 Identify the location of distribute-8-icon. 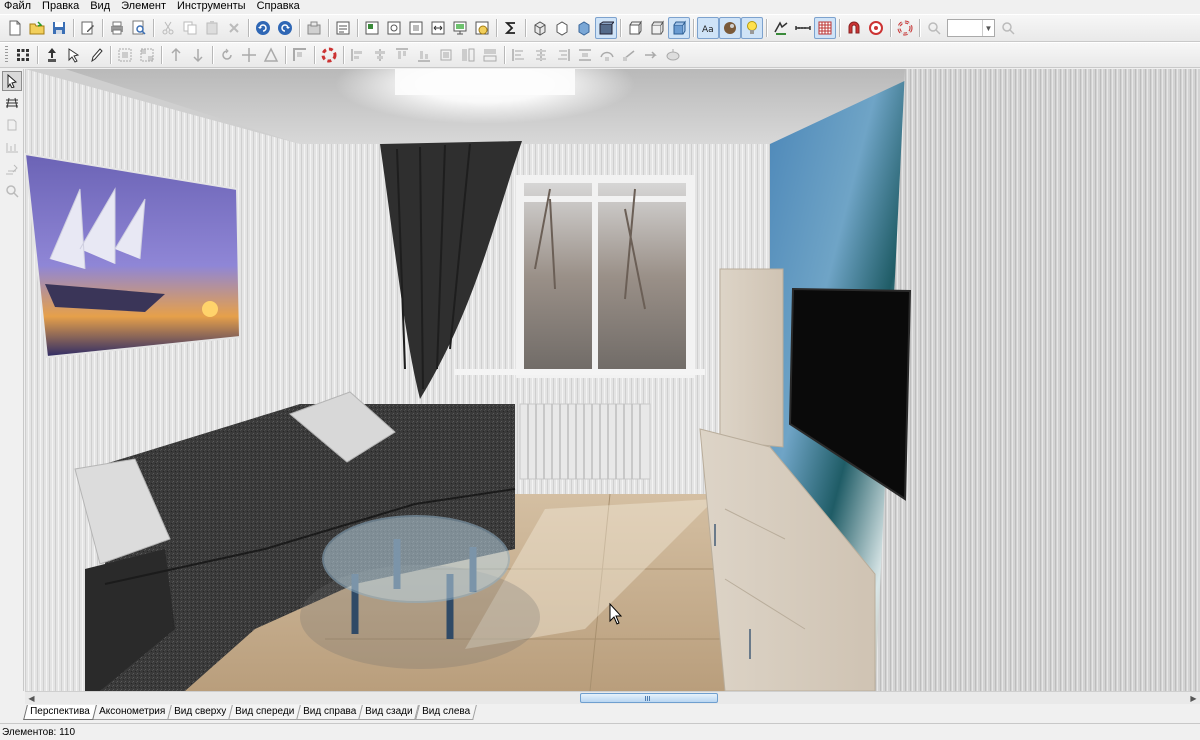
(673, 55).